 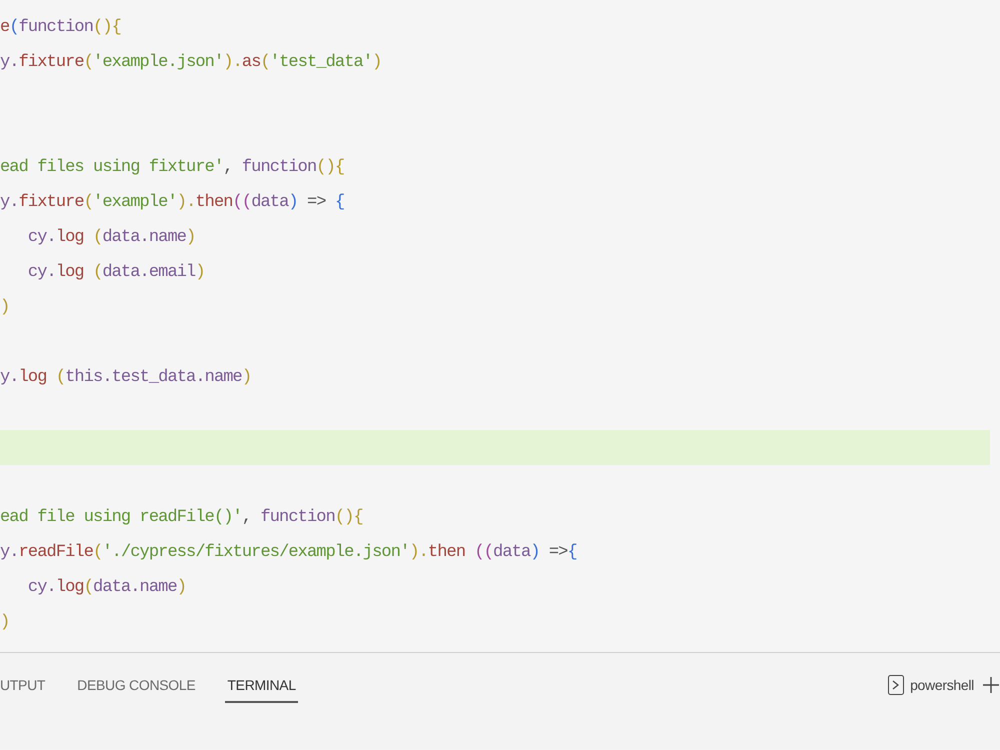 I want to click on code-line: y.log (this.test_data.name), so click(x=126, y=378).